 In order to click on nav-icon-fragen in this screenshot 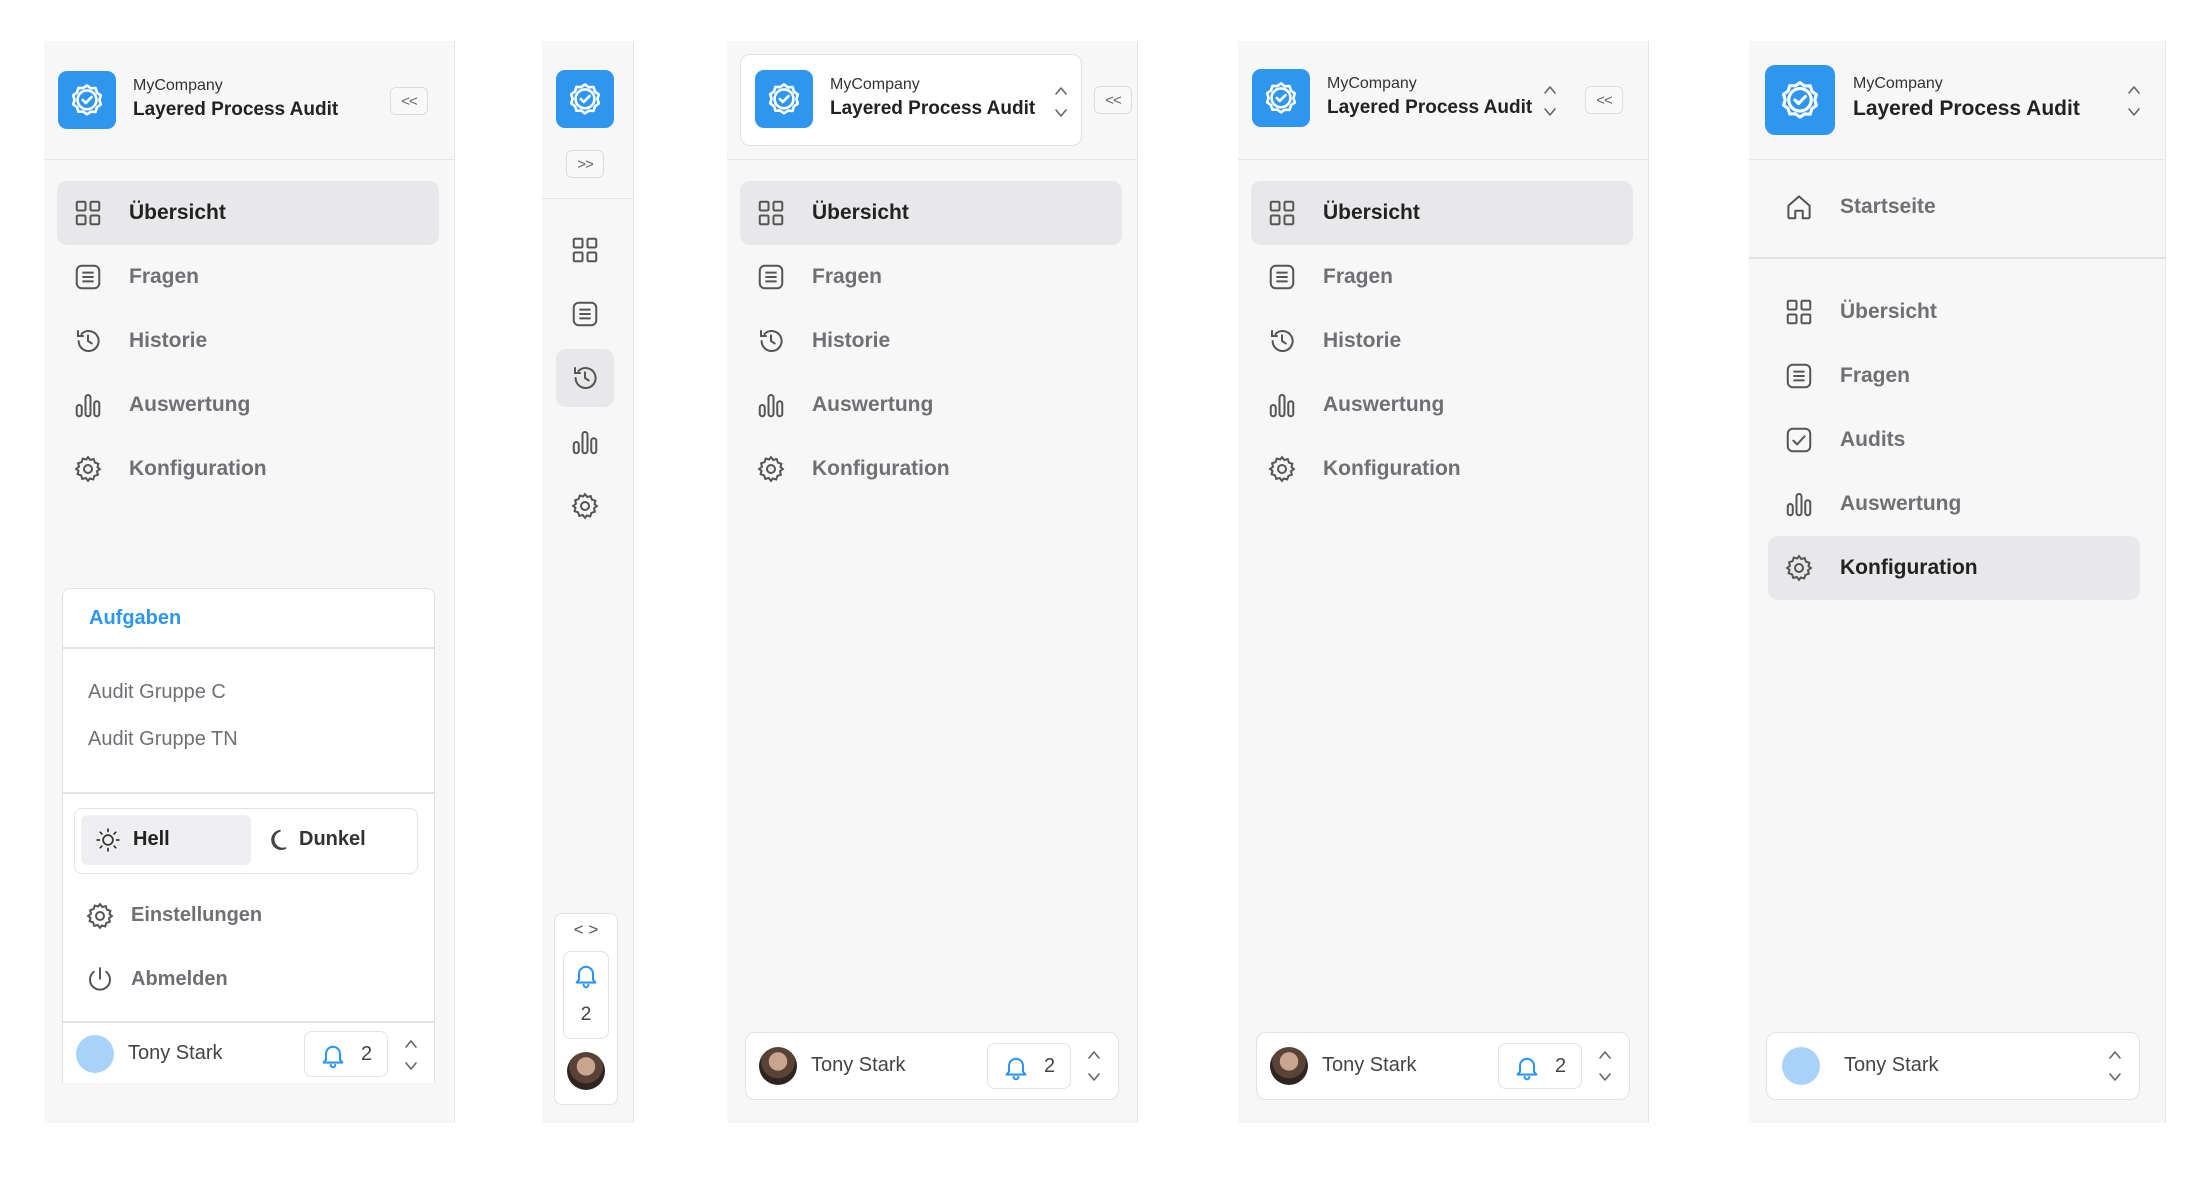, I will do `click(585, 314)`.